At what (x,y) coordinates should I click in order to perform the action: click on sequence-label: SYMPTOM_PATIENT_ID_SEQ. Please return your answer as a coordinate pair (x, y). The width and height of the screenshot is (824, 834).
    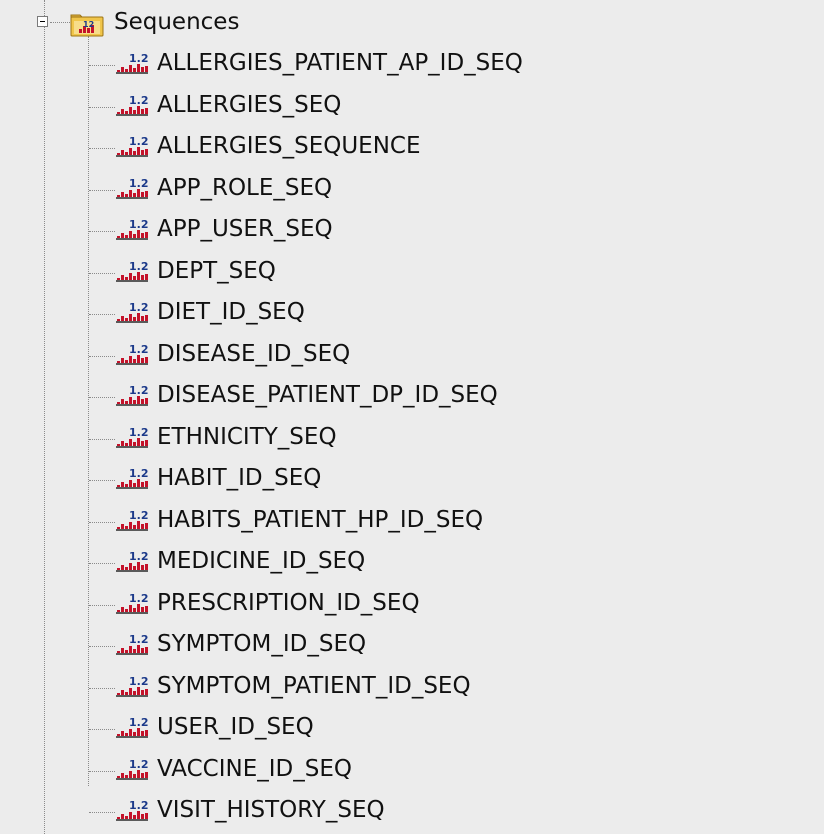
    Looking at the image, I should click on (314, 685).